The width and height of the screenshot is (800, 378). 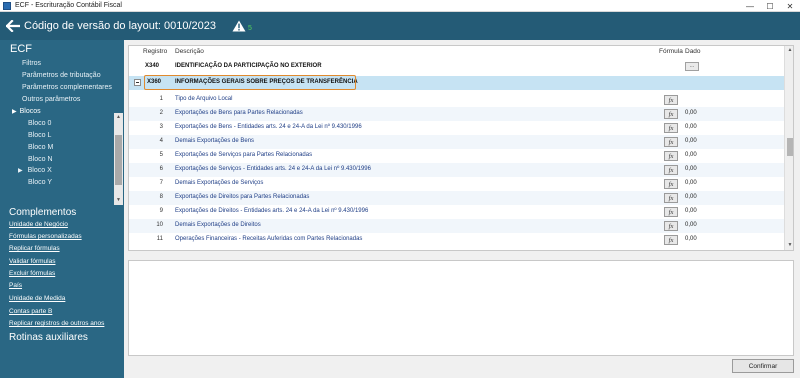 I want to click on sidebar-item-bloco-l: Bloco L, so click(x=39, y=135).